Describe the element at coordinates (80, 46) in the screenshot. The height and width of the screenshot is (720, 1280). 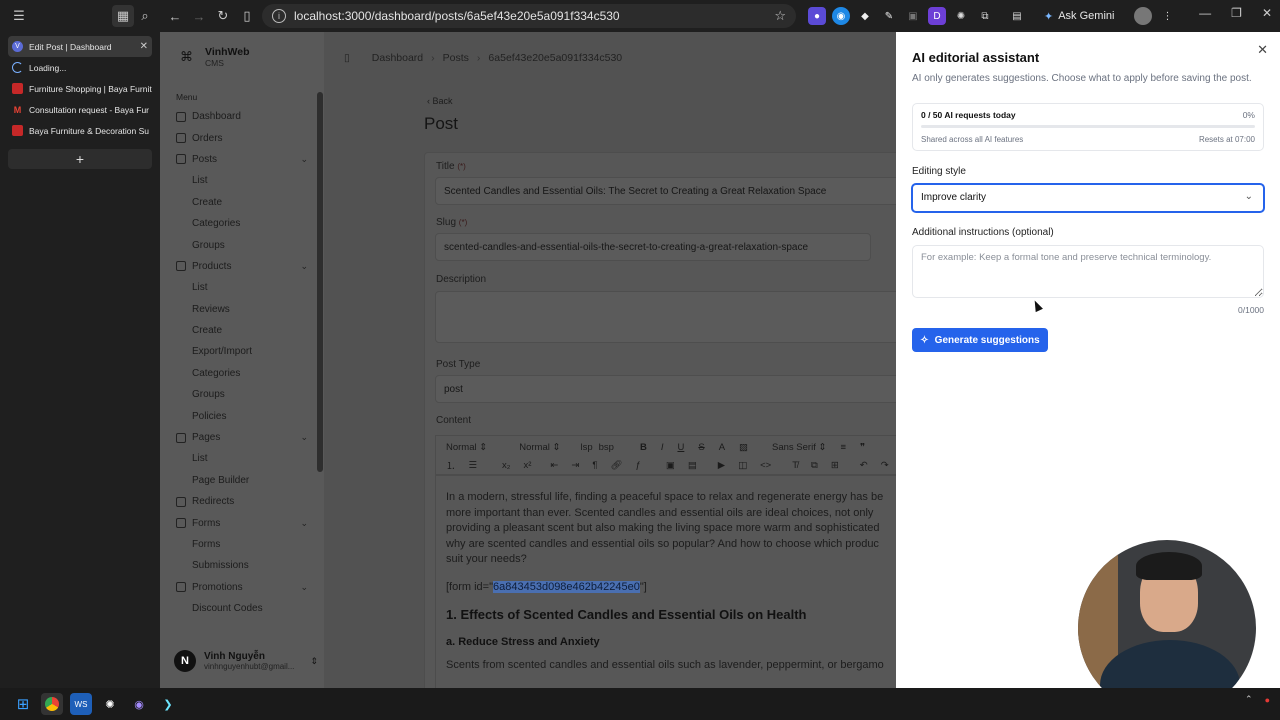
I see `tab-edit-post: V Edit Post | Dashboard ✕` at that location.